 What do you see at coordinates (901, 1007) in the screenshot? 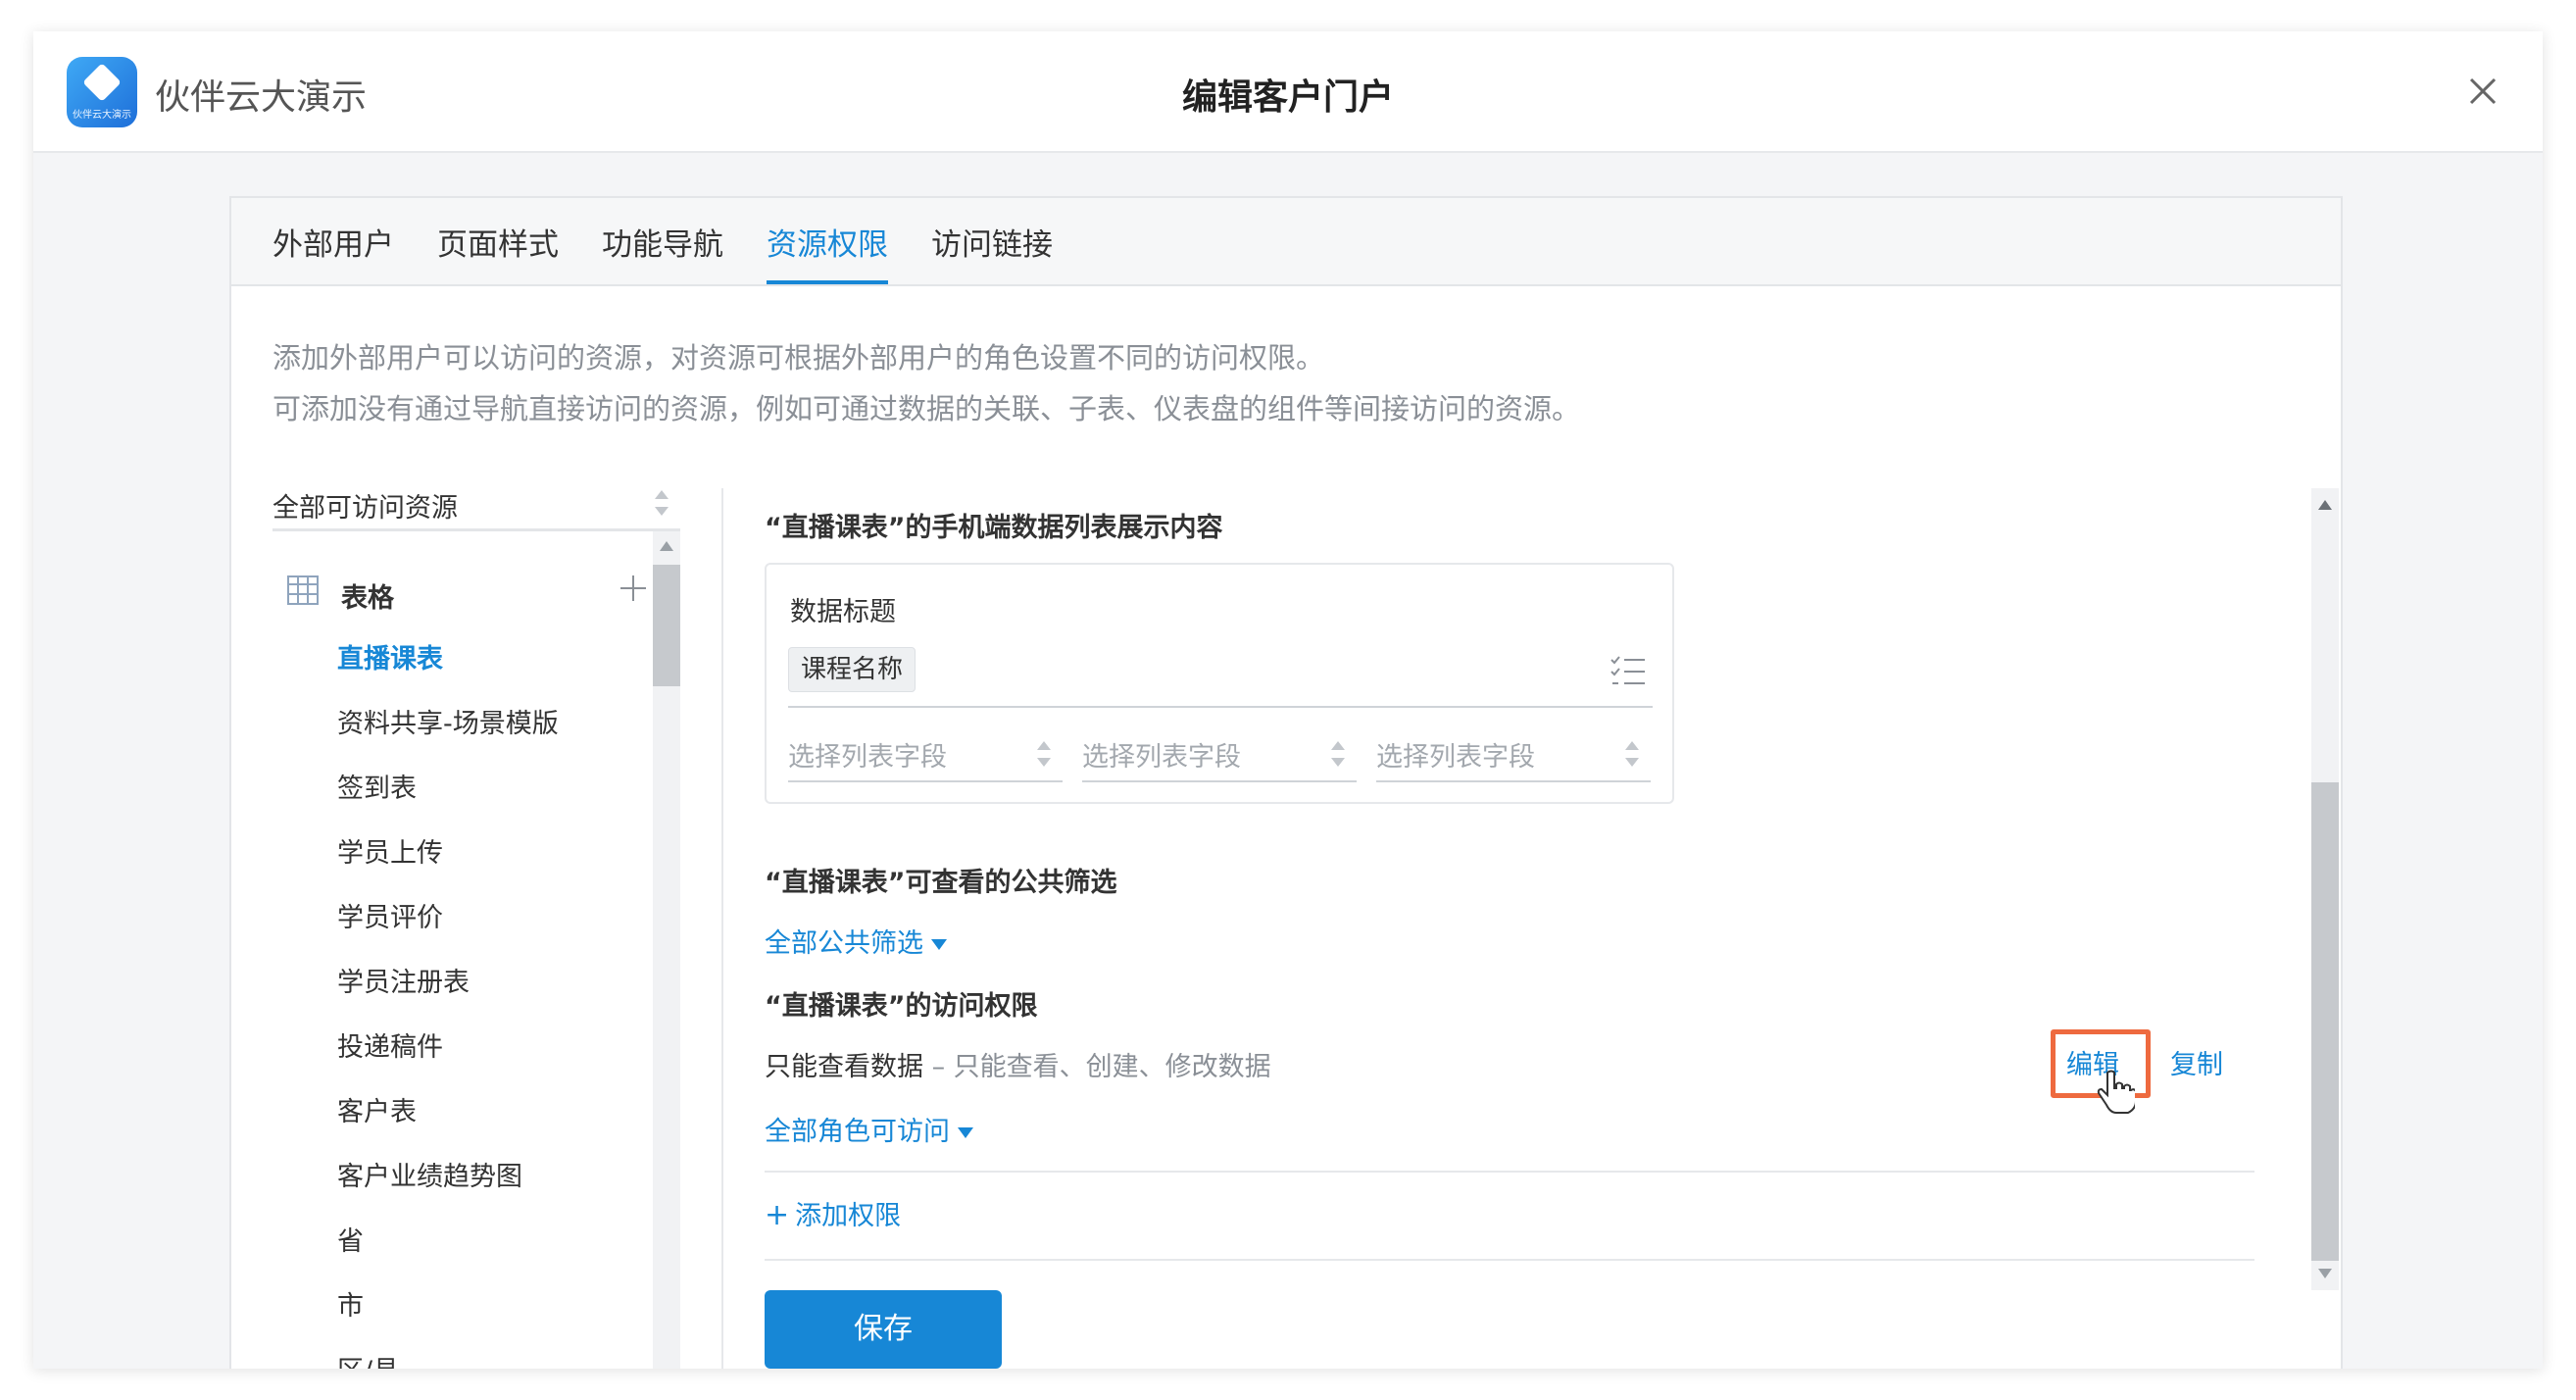
I see `access-section-title: “直播课表”的访问权限` at bounding box center [901, 1007].